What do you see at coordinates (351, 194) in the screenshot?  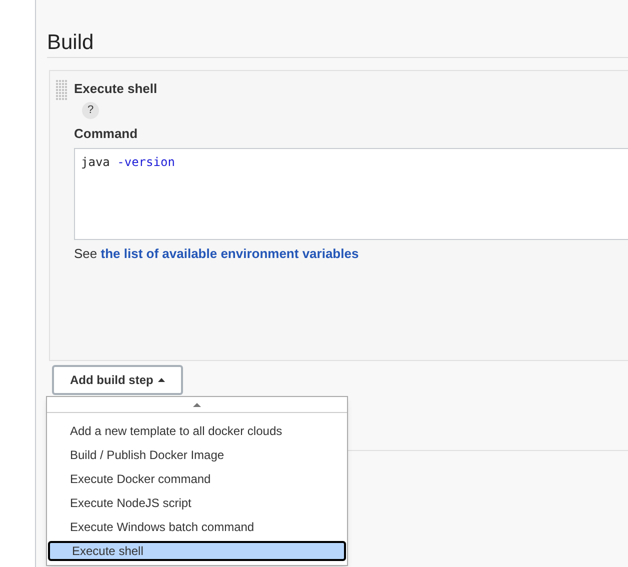 I see `command-field: java -version` at bounding box center [351, 194].